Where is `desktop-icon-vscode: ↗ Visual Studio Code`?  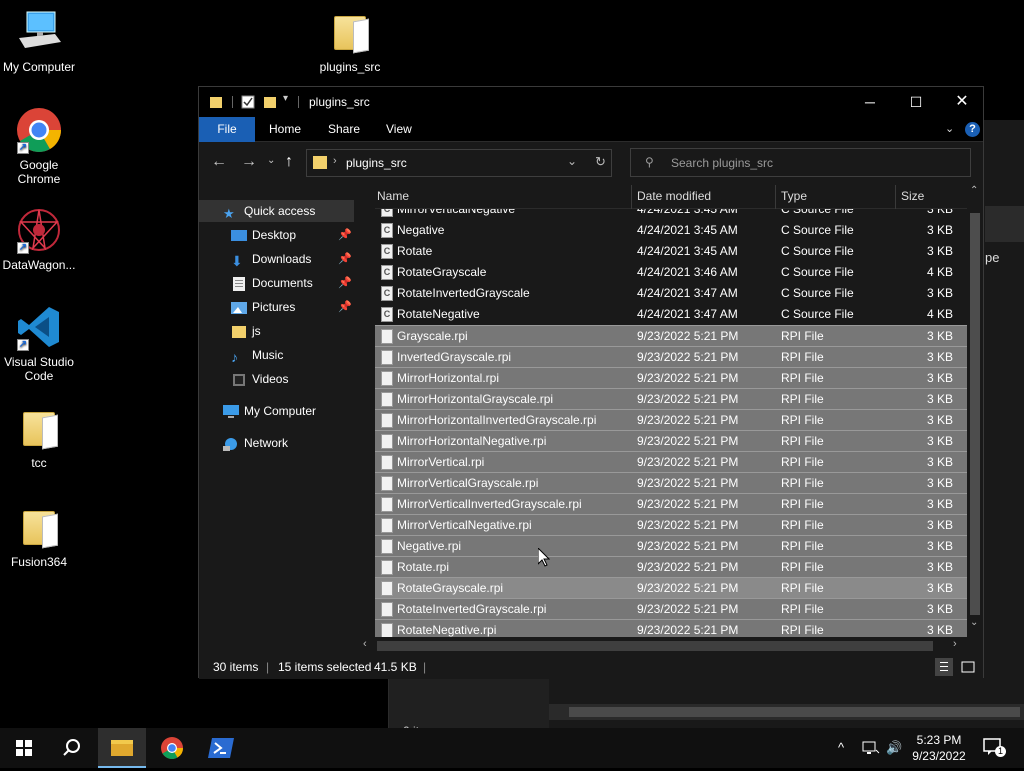 desktop-icon-vscode: ↗ Visual Studio Code is located at coordinates (39, 343).